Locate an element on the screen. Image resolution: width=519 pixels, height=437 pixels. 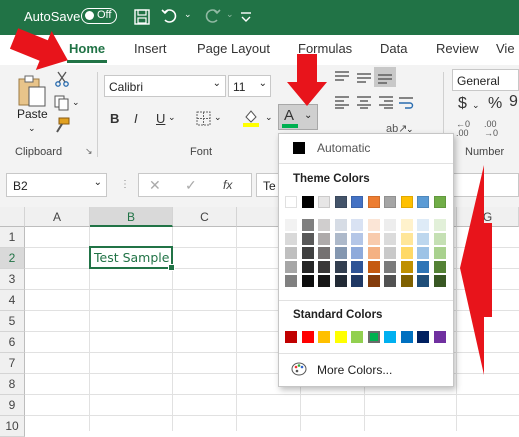
row-header-1: 1 is located at coordinates (12, 237).